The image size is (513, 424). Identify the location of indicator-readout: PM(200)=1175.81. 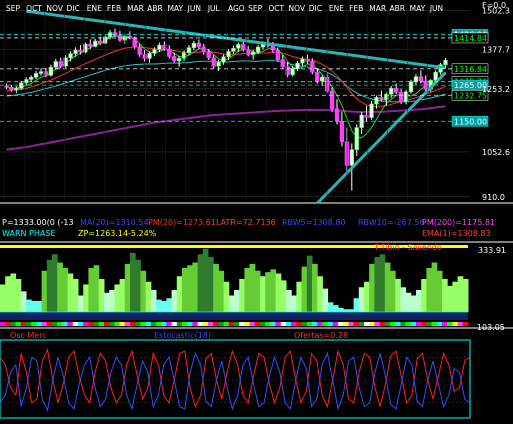
(459, 222).